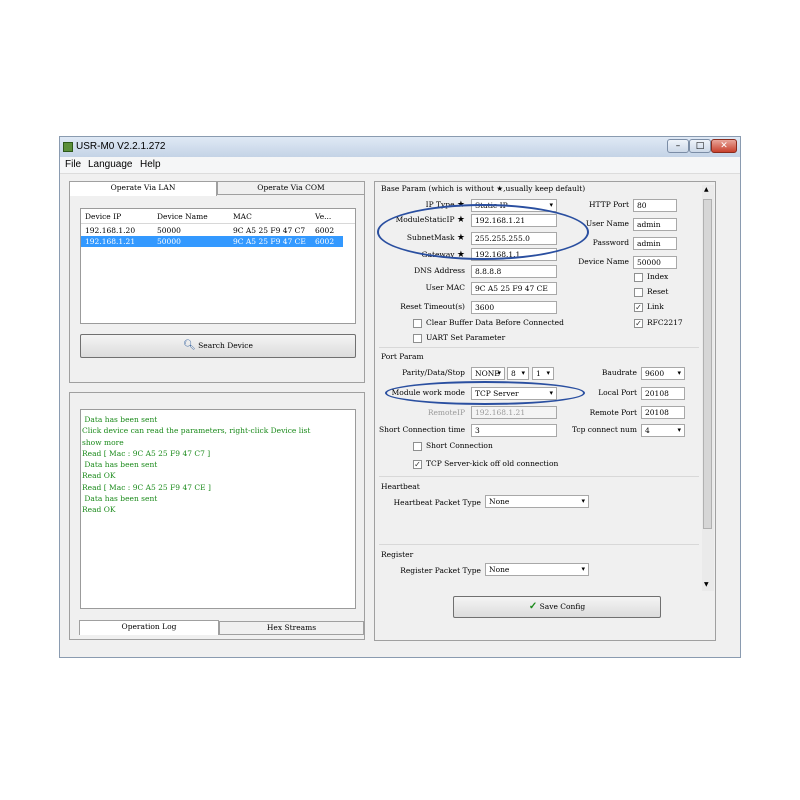  Describe the element at coordinates (73, 164) in the screenshot. I see `menu-file: File` at that location.